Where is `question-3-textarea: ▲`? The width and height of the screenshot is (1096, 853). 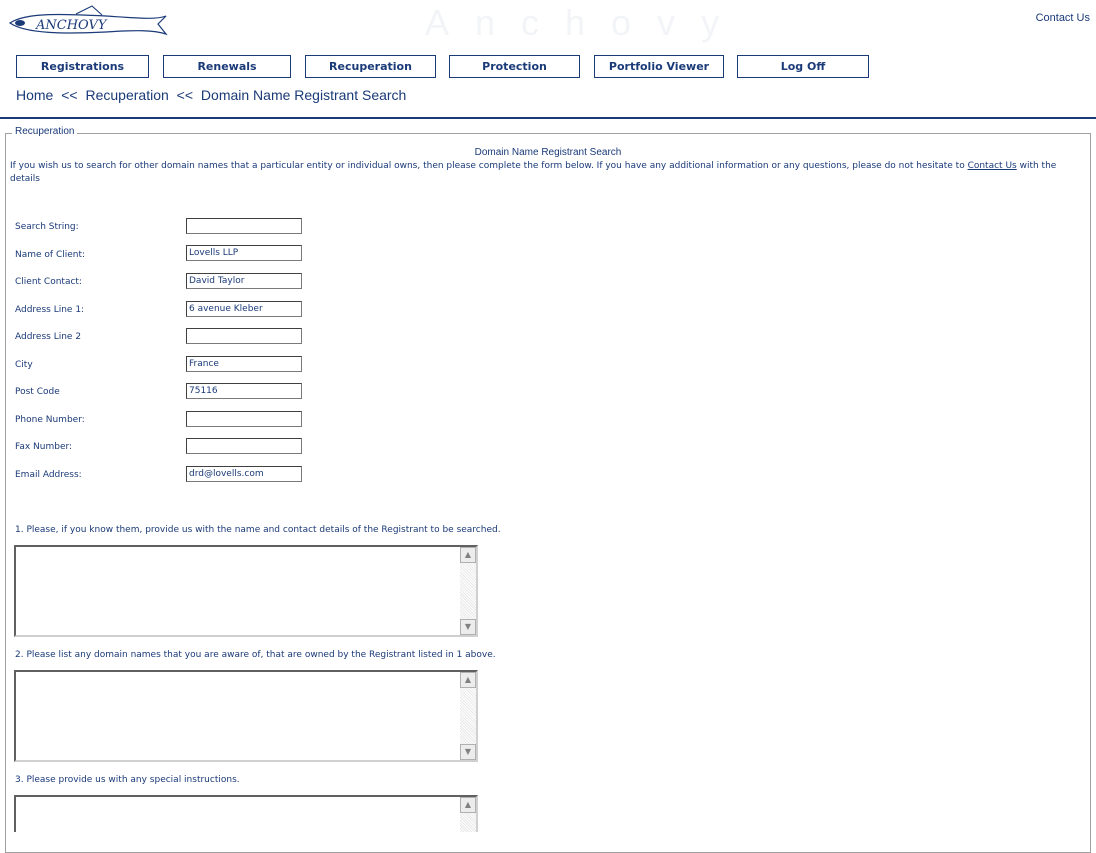 question-3-textarea: ▲ is located at coordinates (246, 813).